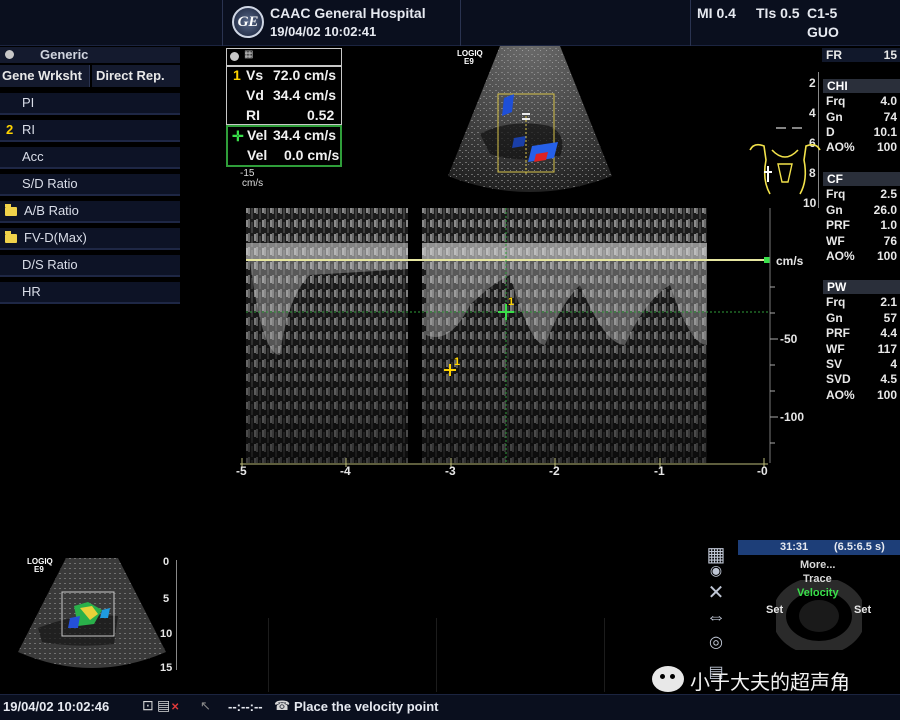  What do you see at coordinates (90, 131) in the screenshot?
I see `menu-item-ri: 2 RI` at bounding box center [90, 131].